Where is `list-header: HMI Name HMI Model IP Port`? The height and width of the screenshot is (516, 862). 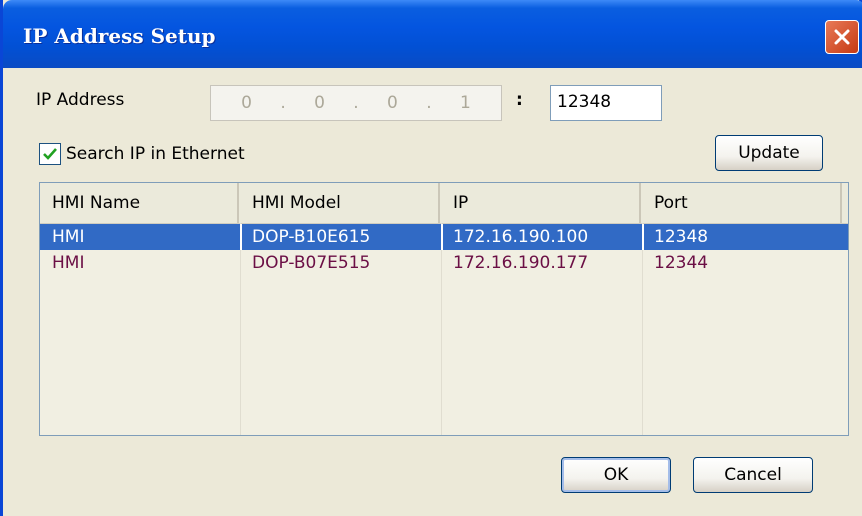 list-header: HMI Name HMI Model IP Port is located at coordinates (444, 203).